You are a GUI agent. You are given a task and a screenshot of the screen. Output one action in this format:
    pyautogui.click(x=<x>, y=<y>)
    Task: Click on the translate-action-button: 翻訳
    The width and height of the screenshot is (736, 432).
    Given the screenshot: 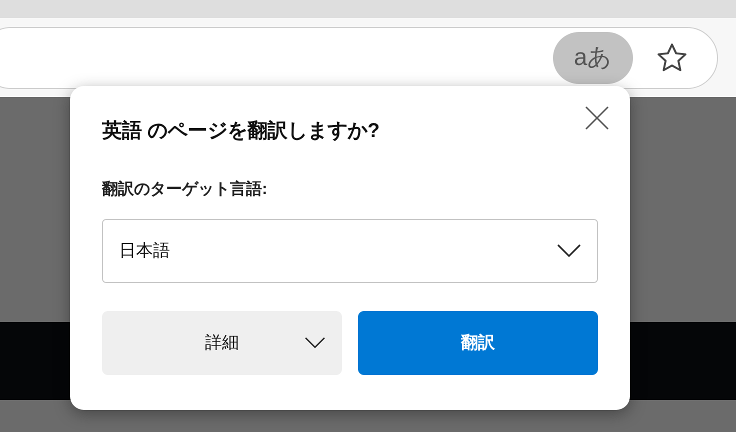 What is the action you would take?
    pyautogui.click(x=478, y=343)
    